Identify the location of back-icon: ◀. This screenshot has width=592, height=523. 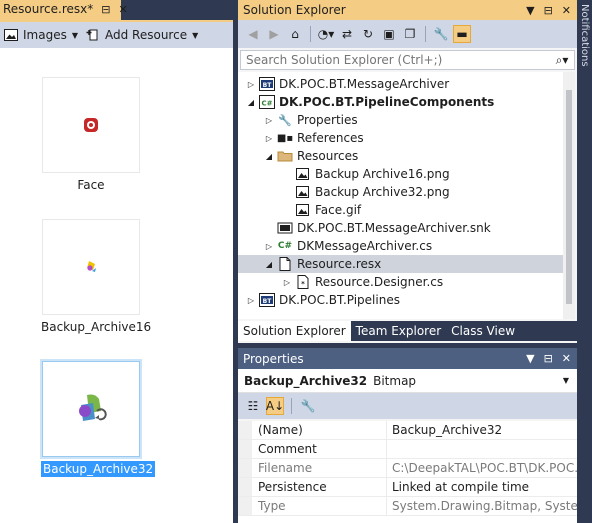
(253, 34).